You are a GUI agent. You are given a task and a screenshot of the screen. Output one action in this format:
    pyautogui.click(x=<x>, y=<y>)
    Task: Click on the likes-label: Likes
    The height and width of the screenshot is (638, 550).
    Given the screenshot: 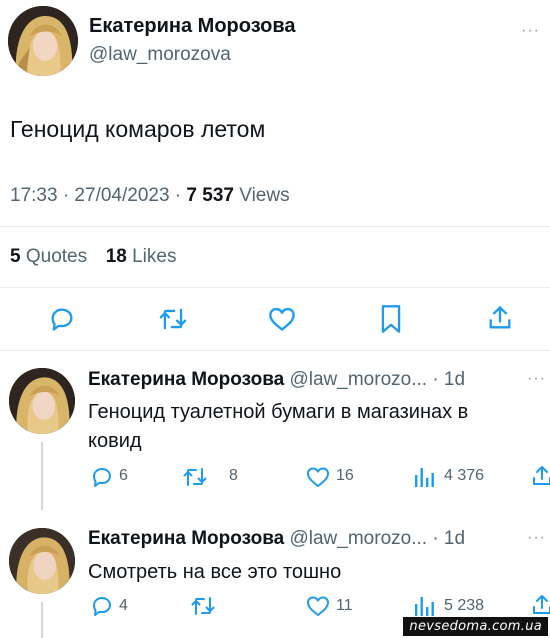 What is the action you would take?
    pyautogui.click(x=151, y=256)
    